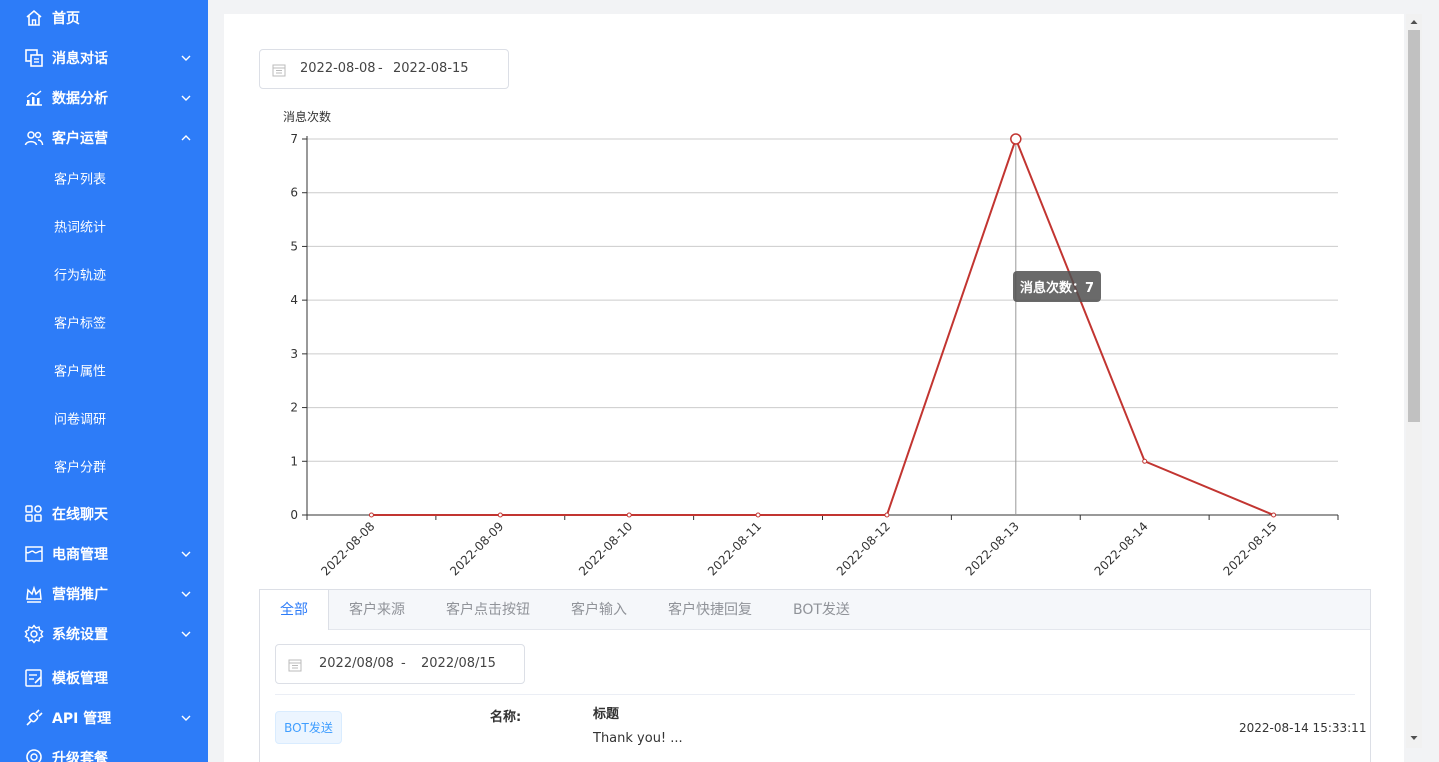 The height and width of the screenshot is (762, 1439). What do you see at coordinates (488, 610) in the screenshot?
I see `tab-2: 客户点击按钮` at bounding box center [488, 610].